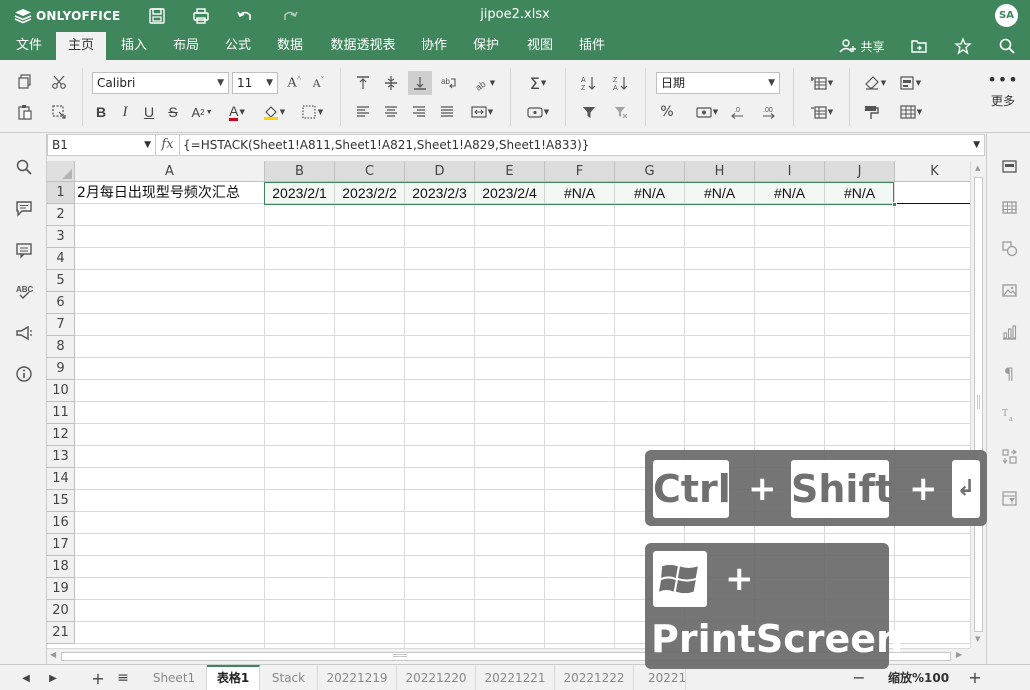  I want to click on comments-icon, so click(24, 208).